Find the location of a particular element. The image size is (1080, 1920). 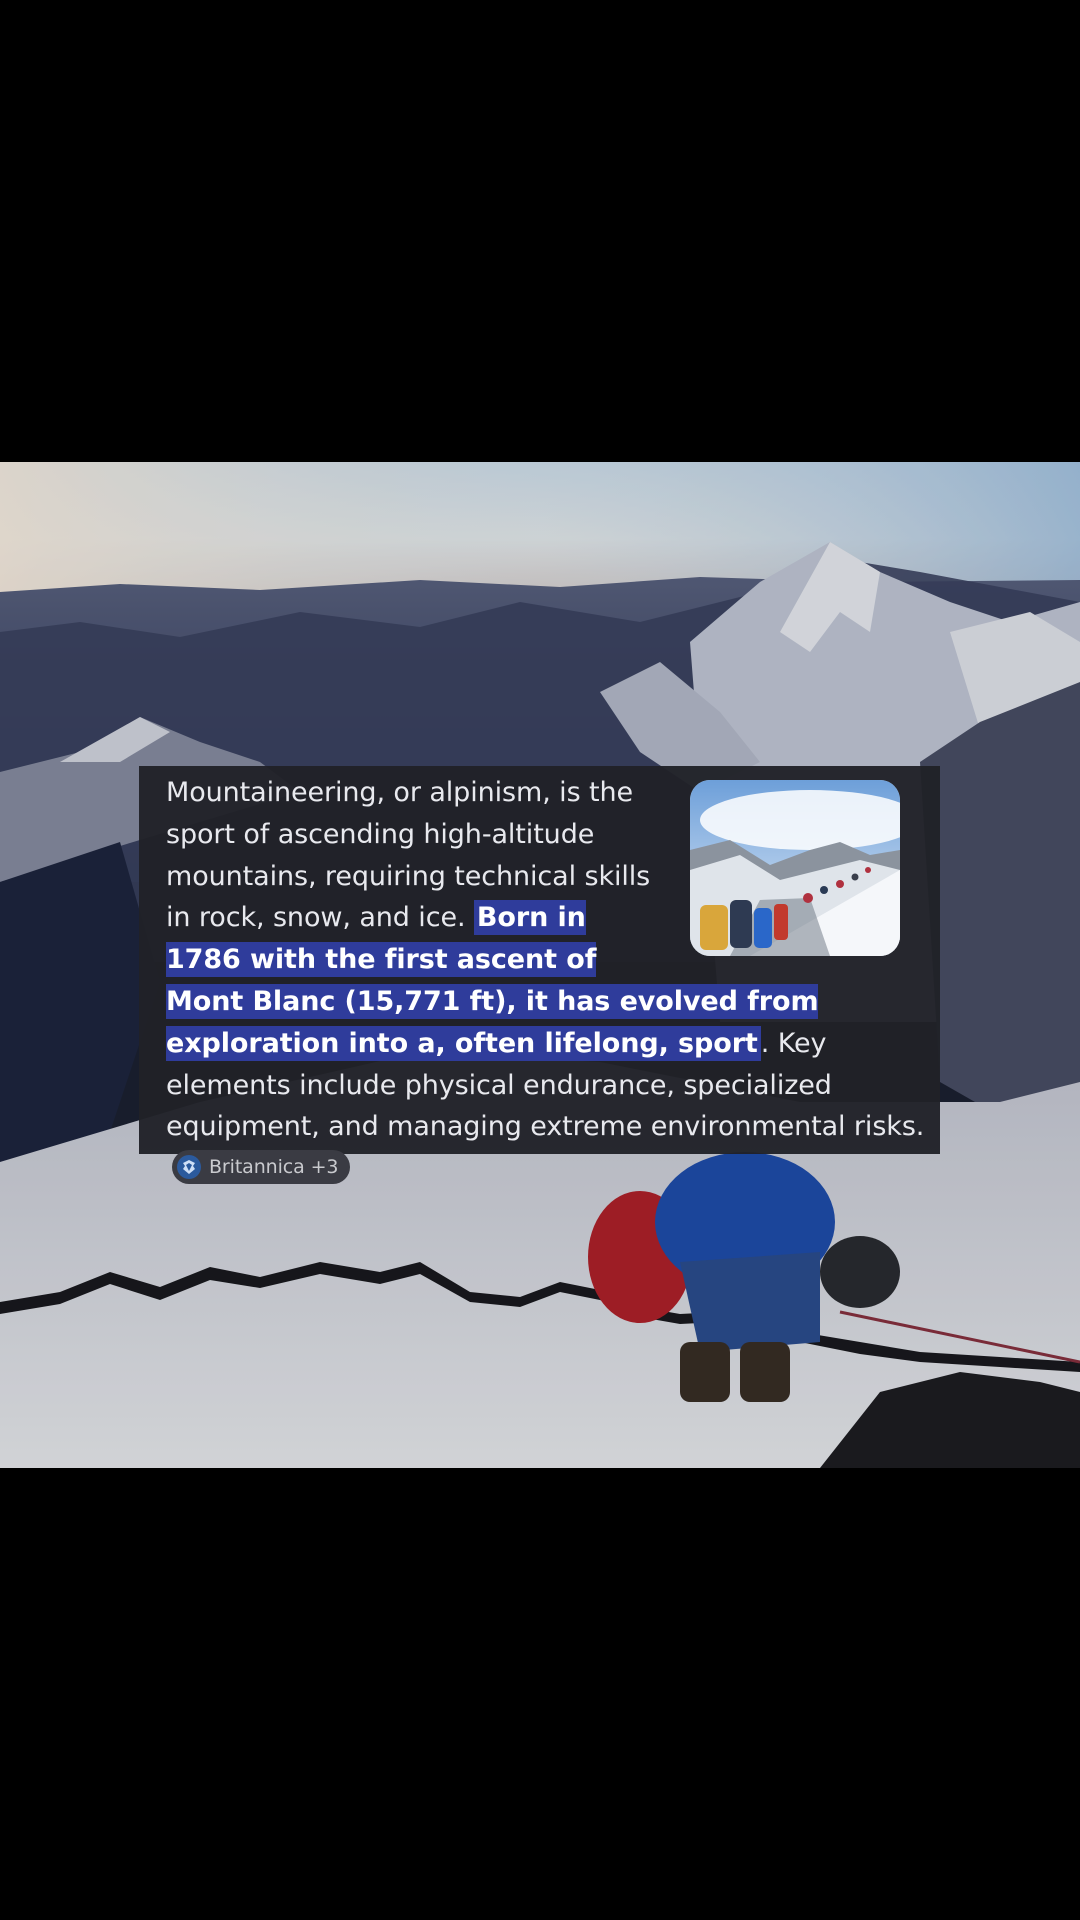

overview-thumbnail is located at coordinates (795, 868).